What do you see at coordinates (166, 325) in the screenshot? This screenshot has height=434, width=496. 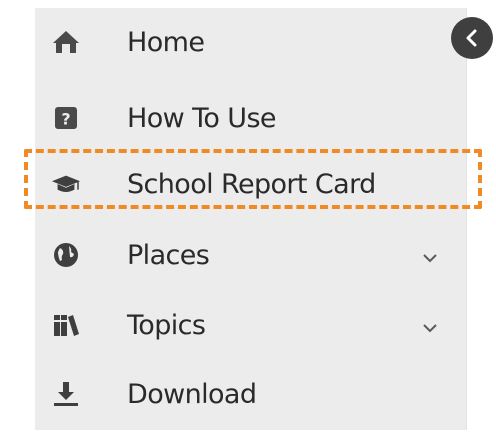 I see `sidebar-item-label: Topics` at bounding box center [166, 325].